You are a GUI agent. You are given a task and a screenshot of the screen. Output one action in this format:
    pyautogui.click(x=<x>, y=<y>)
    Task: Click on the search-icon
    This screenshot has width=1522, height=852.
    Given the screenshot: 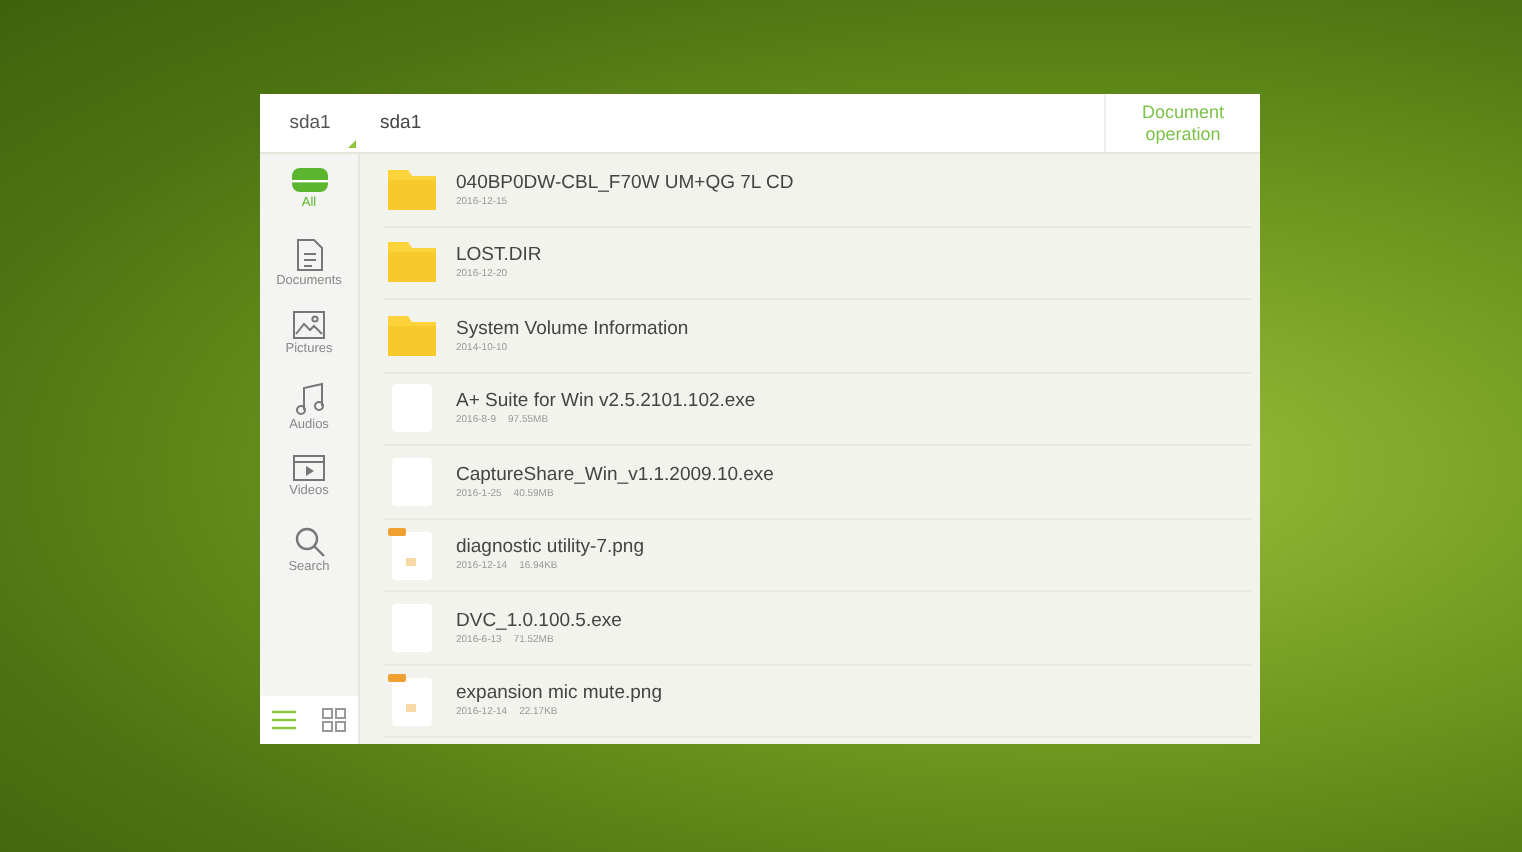 What is the action you would take?
    pyautogui.click(x=309, y=542)
    